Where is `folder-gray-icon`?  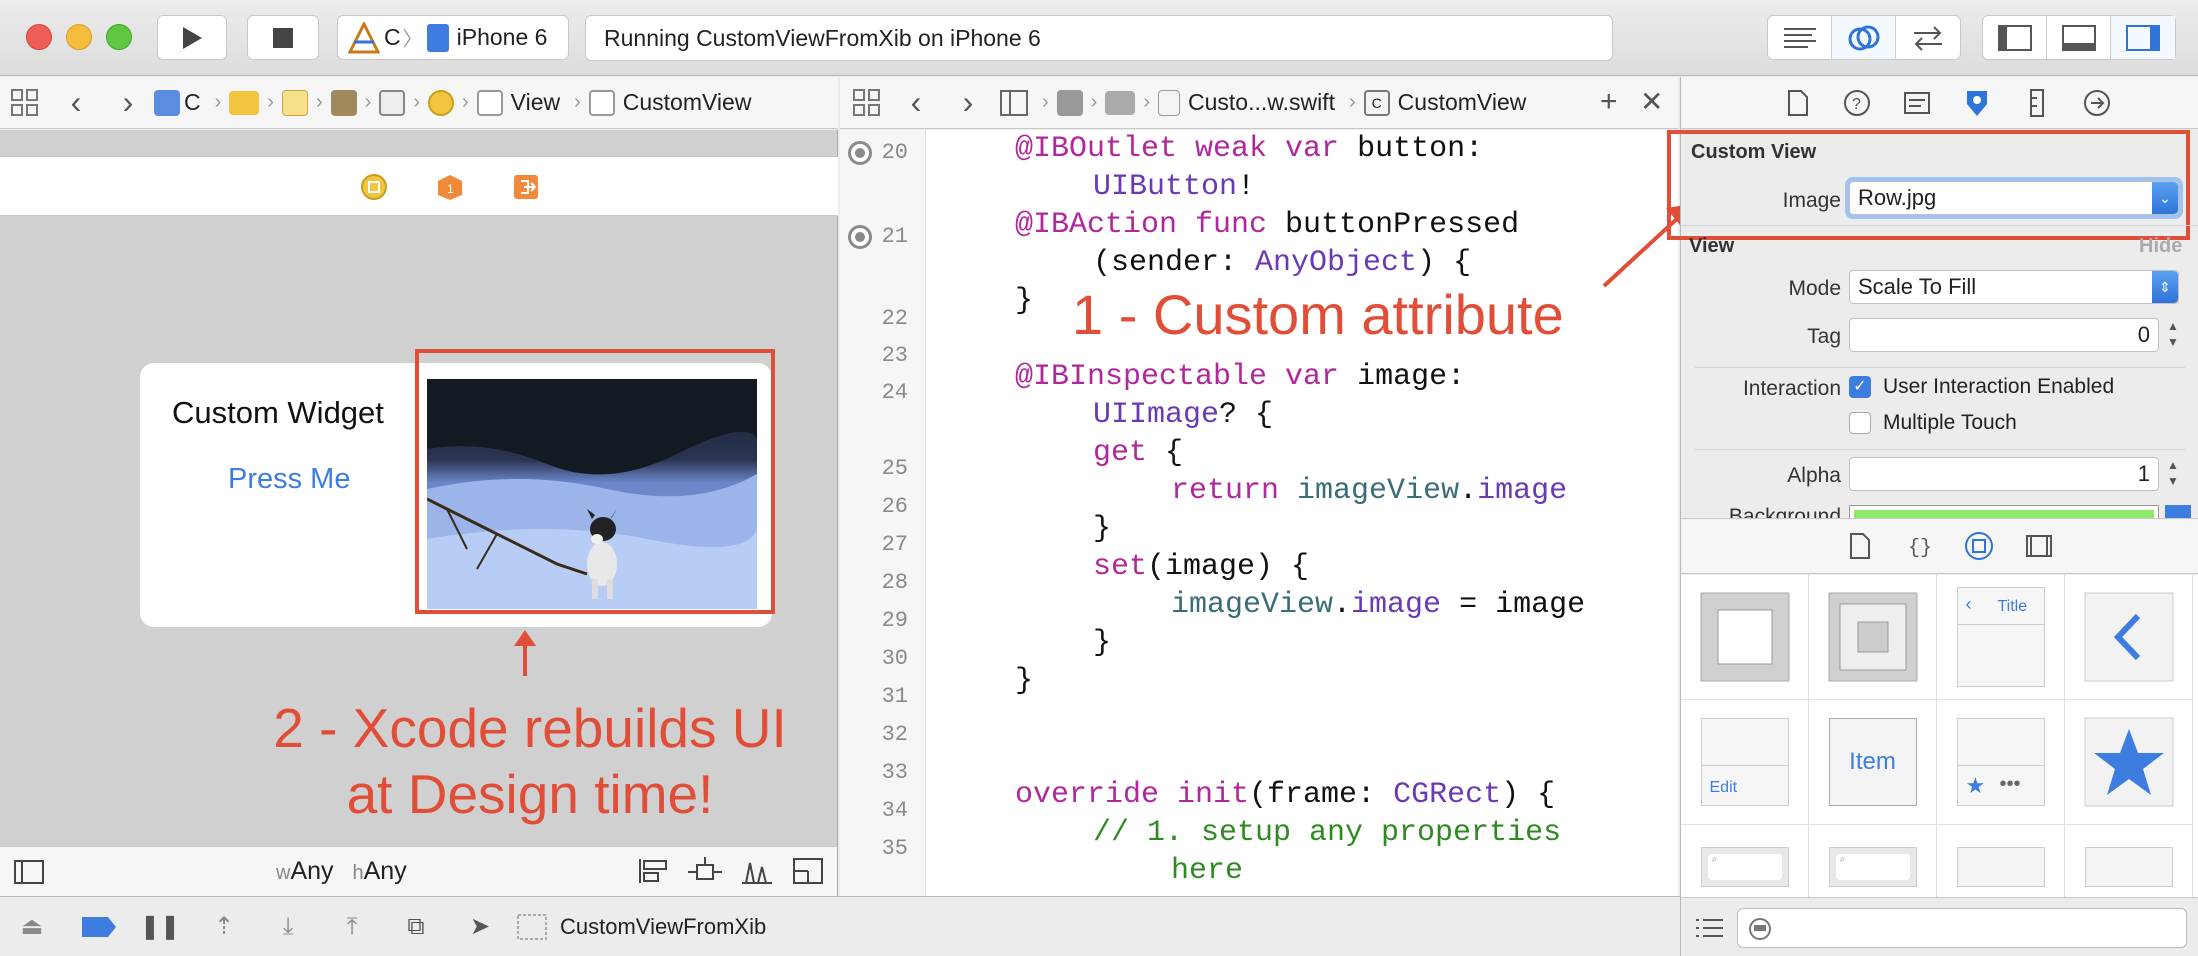 folder-gray-icon is located at coordinates (1120, 102).